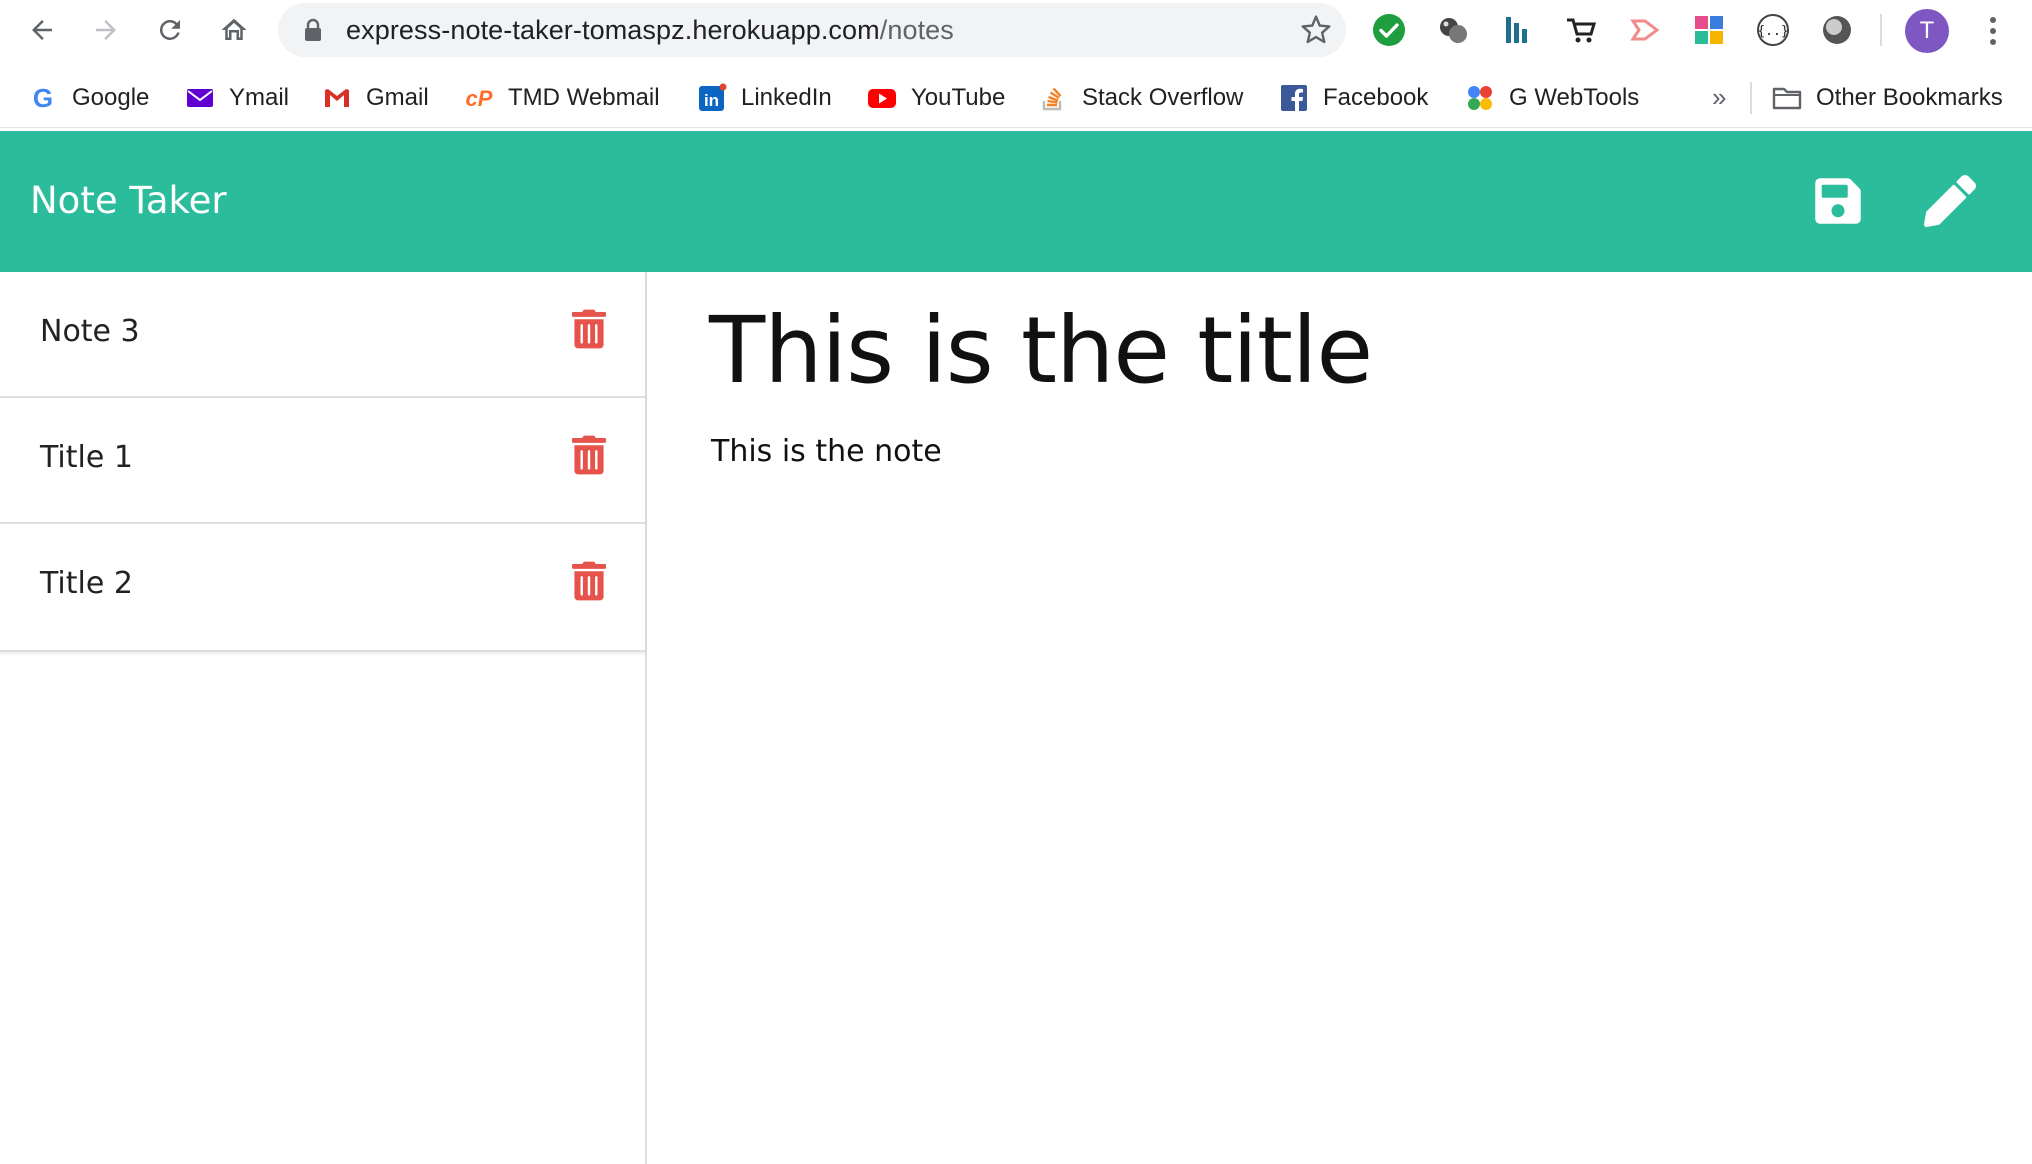 The width and height of the screenshot is (2032, 1164). I want to click on list-item: Title 1, so click(322, 461).